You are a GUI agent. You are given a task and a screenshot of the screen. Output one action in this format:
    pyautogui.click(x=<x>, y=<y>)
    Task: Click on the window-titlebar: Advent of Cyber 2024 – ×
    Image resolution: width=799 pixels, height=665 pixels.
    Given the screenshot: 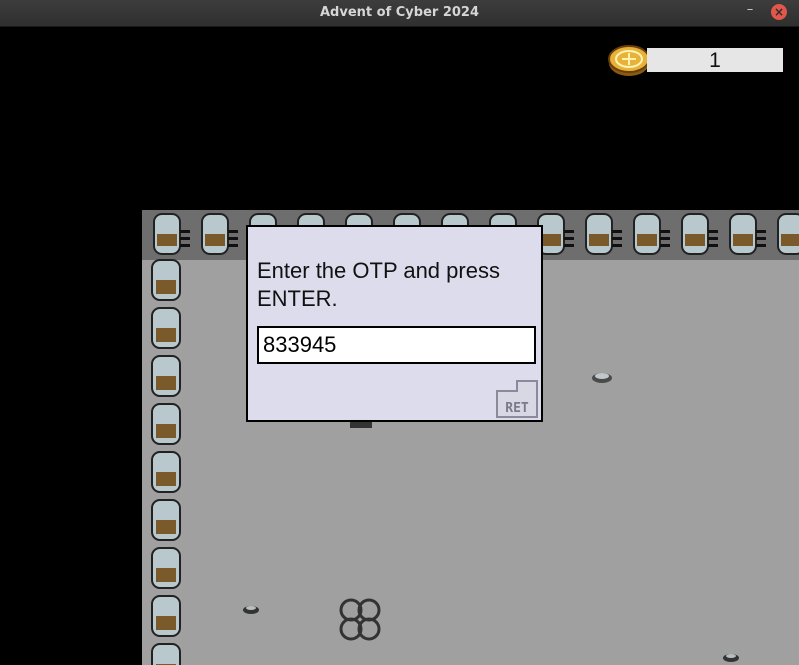 What is the action you would take?
    pyautogui.click(x=399, y=13)
    